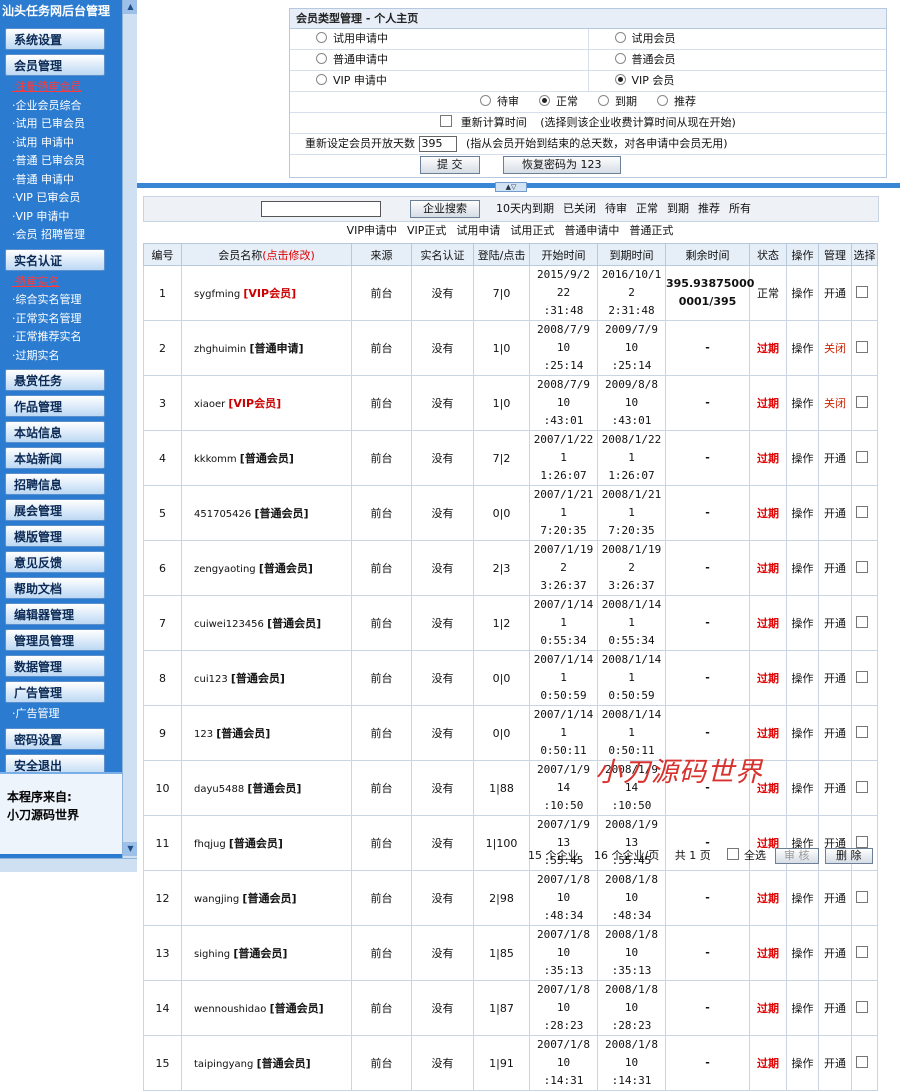  Describe the element at coordinates (511, 187) in the screenshot. I see `collapse-toggle-icon: ▲▽` at that location.